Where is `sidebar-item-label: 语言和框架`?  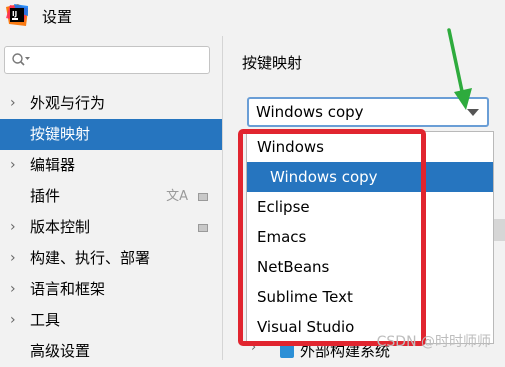
sidebar-item-label: 语言和框架 is located at coordinates (68, 289).